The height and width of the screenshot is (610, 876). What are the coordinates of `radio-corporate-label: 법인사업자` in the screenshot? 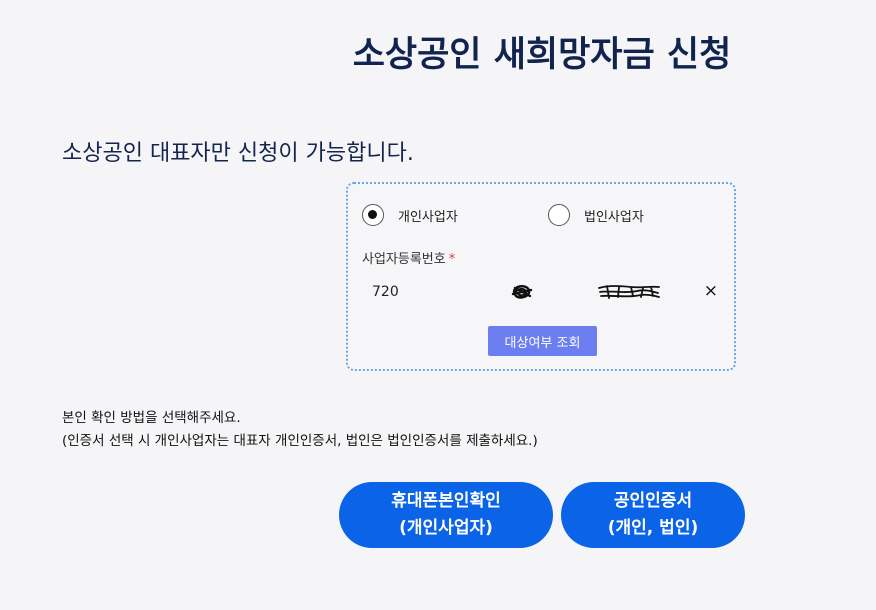 It's located at (614, 217).